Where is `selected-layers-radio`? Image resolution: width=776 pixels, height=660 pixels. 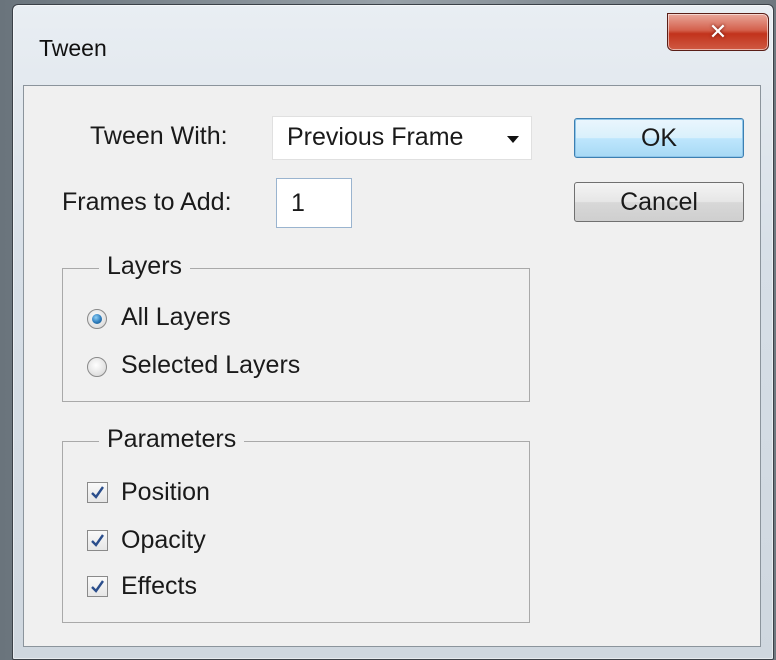 selected-layers-radio is located at coordinates (97, 367).